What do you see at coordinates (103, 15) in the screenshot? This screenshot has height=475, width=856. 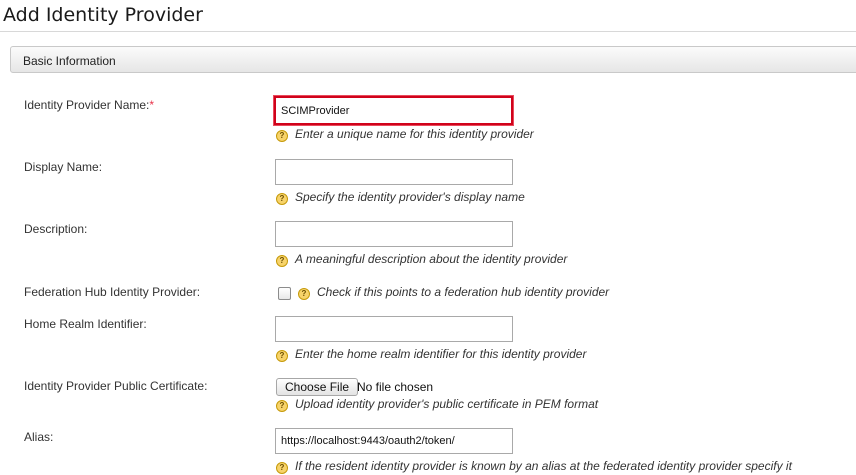 I see `page-title: Add Identity Provider` at bounding box center [103, 15].